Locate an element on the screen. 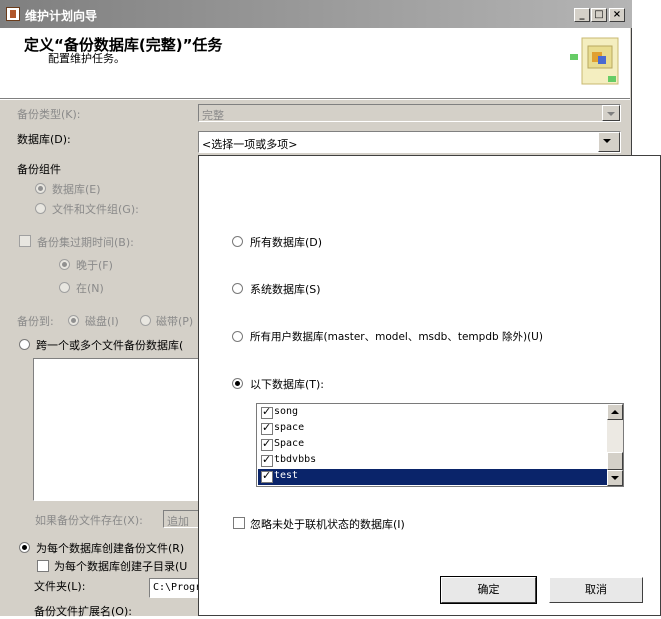  list-item: test is located at coordinates (432, 477).